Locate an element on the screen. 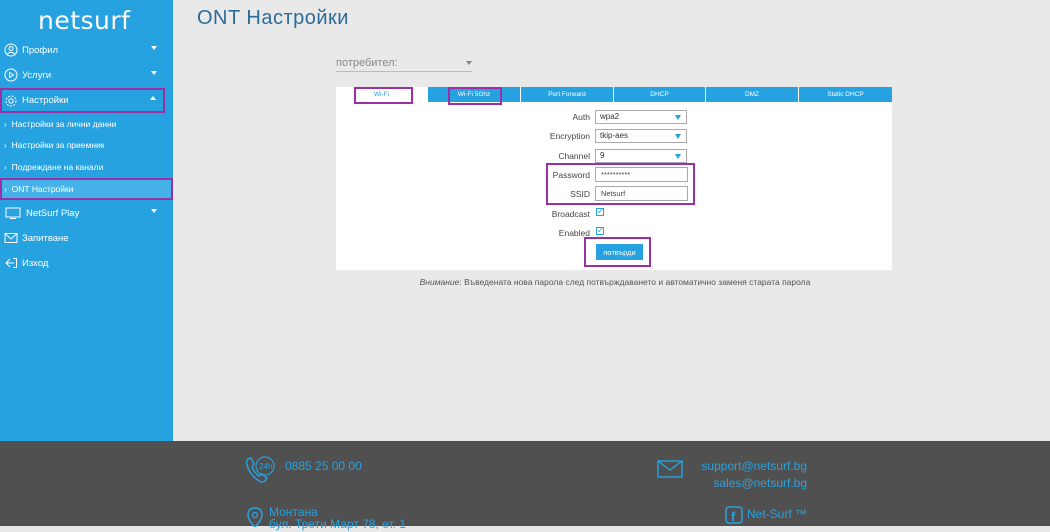 This screenshot has width=1050, height=532. sidebar-item-netsurf-play: NetSurf Play is located at coordinates (86, 213).